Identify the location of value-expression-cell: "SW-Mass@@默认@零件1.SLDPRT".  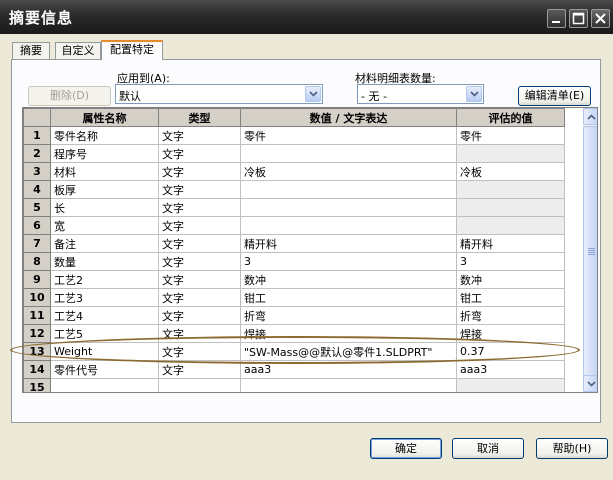
(348, 351).